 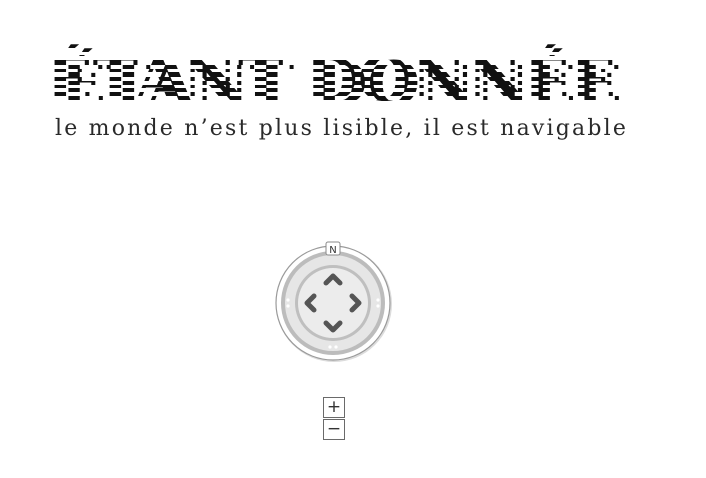 What do you see at coordinates (333, 75) in the screenshot?
I see `site-title: ÉTANT DONNÉE ÉTANT DONNÉE` at bounding box center [333, 75].